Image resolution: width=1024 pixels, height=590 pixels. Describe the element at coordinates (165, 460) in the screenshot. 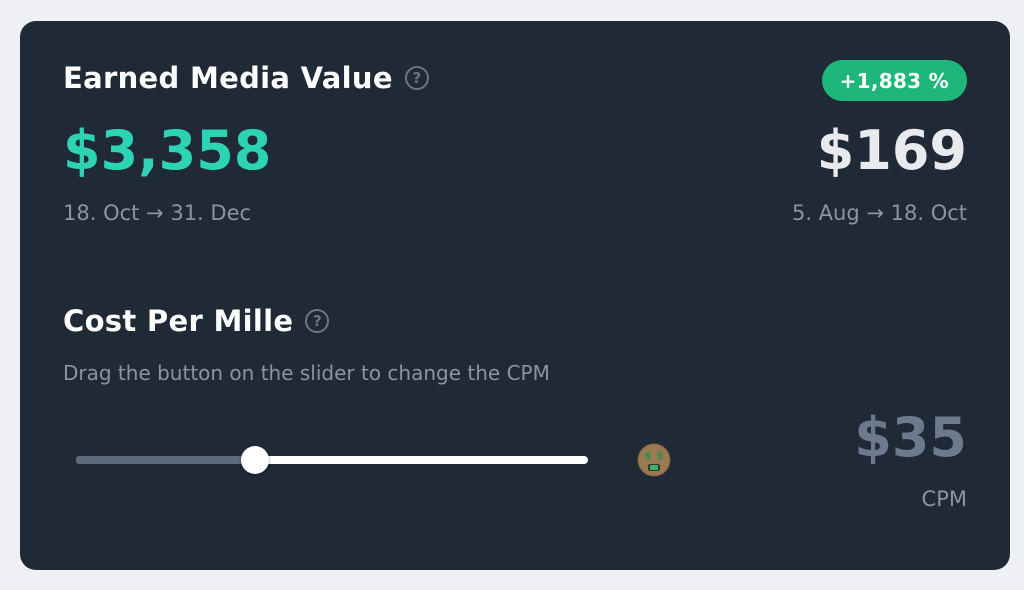

I see `slider-fill` at that location.